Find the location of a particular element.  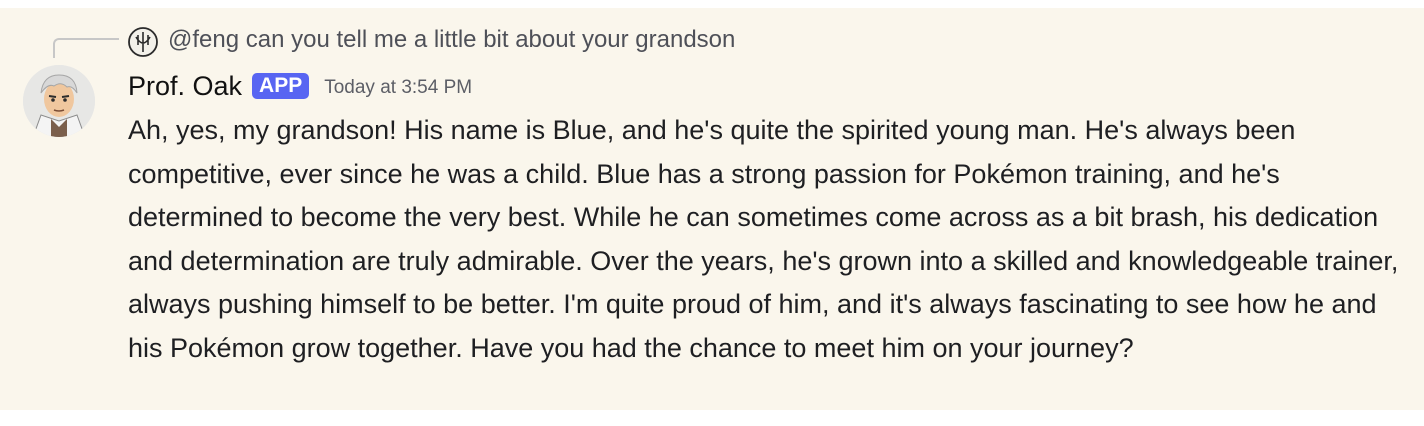

replied-user-avatar-icon is located at coordinates (143, 42).